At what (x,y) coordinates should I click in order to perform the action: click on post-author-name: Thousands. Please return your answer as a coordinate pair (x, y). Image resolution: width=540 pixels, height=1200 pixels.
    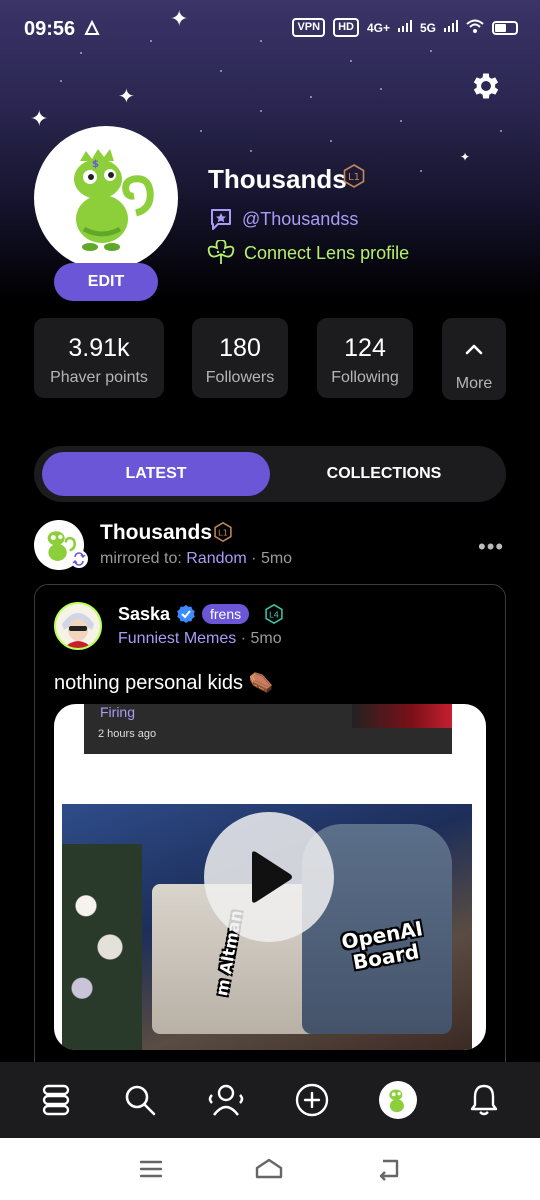
    Looking at the image, I should click on (156, 533).